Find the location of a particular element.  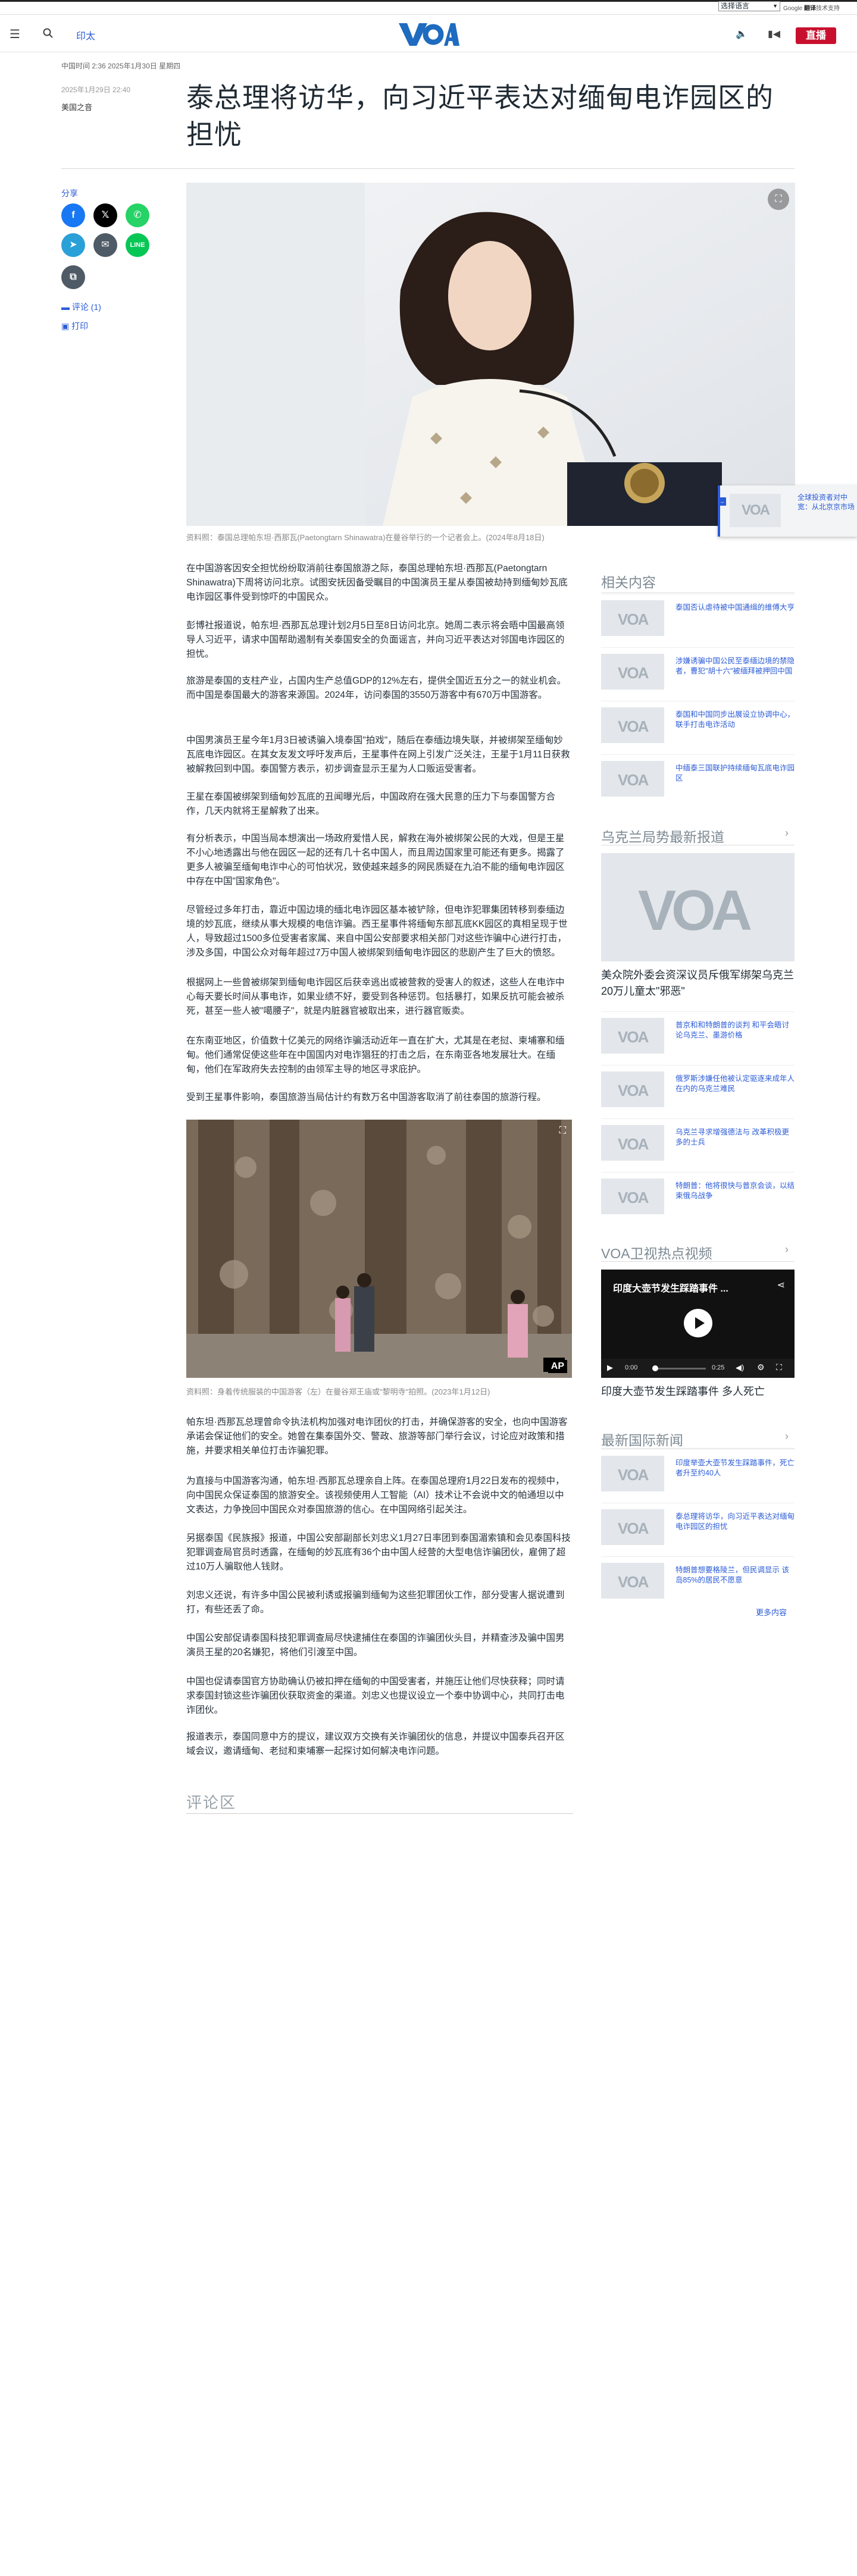

ukraine-heading: 乌克兰局势最新报道 › is located at coordinates (698, 836).